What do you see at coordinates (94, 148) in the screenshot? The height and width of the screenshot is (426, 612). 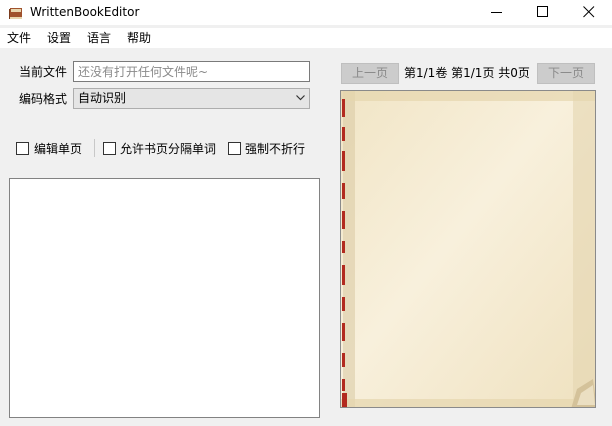 I see `options-divider` at bounding box center [94, 148].